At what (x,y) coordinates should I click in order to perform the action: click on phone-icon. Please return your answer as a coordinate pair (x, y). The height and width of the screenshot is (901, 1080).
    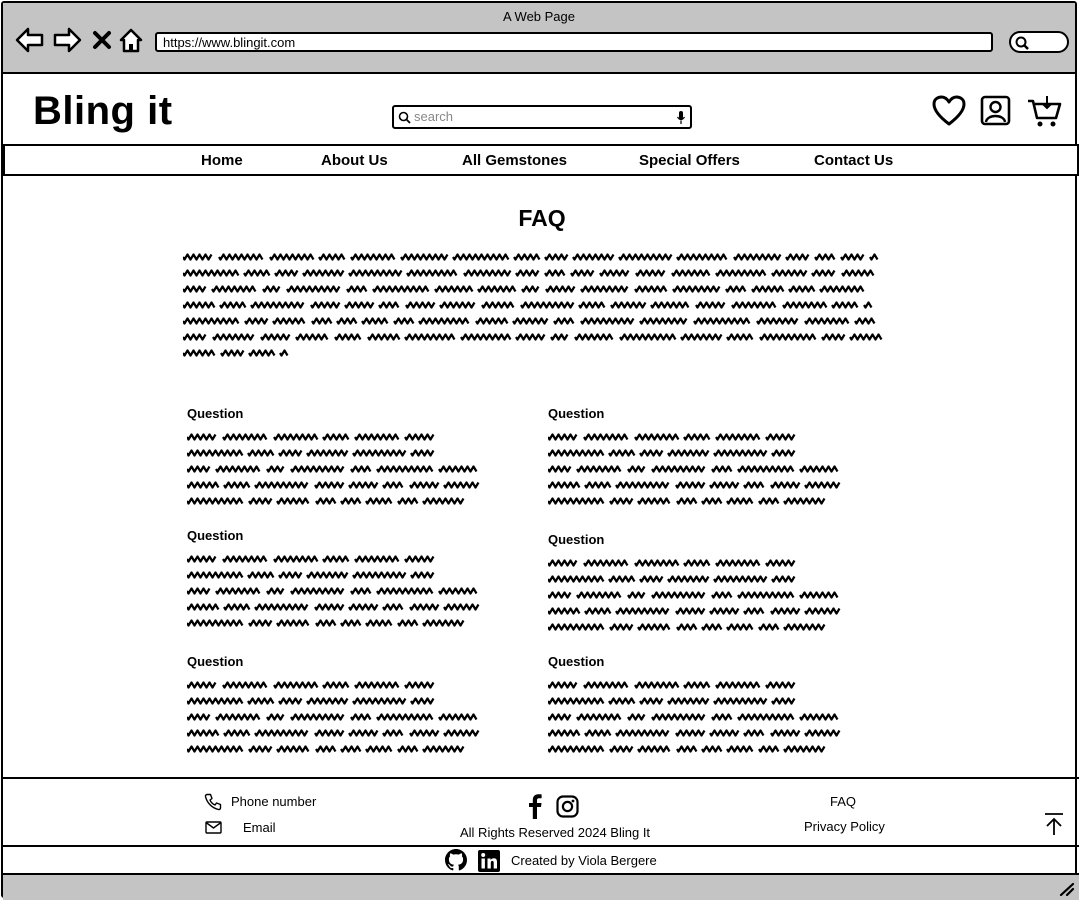
    Looking at the image, I should click on (213, 802).